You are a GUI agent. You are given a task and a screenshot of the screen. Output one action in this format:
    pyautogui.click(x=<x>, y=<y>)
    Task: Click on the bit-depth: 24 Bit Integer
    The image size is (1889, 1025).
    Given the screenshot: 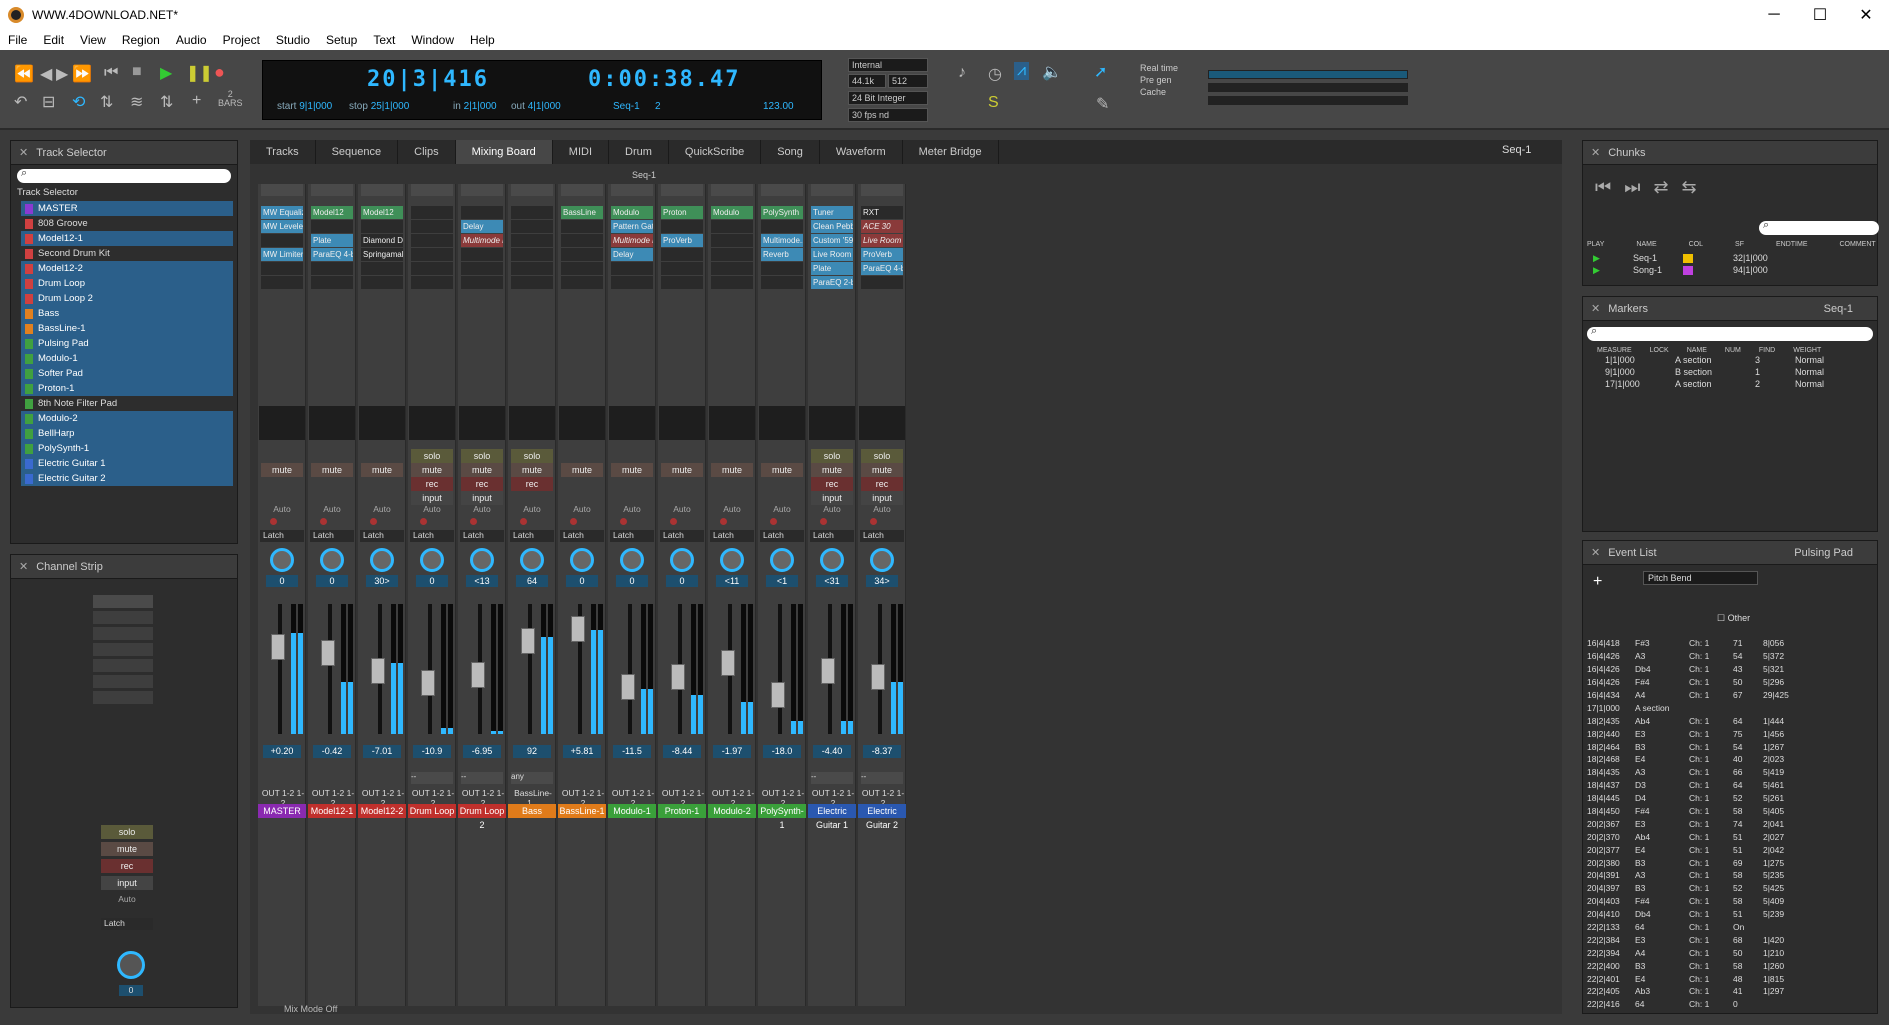 What is the action you would take?
    pyautogui.click(x=888, y=98)
    